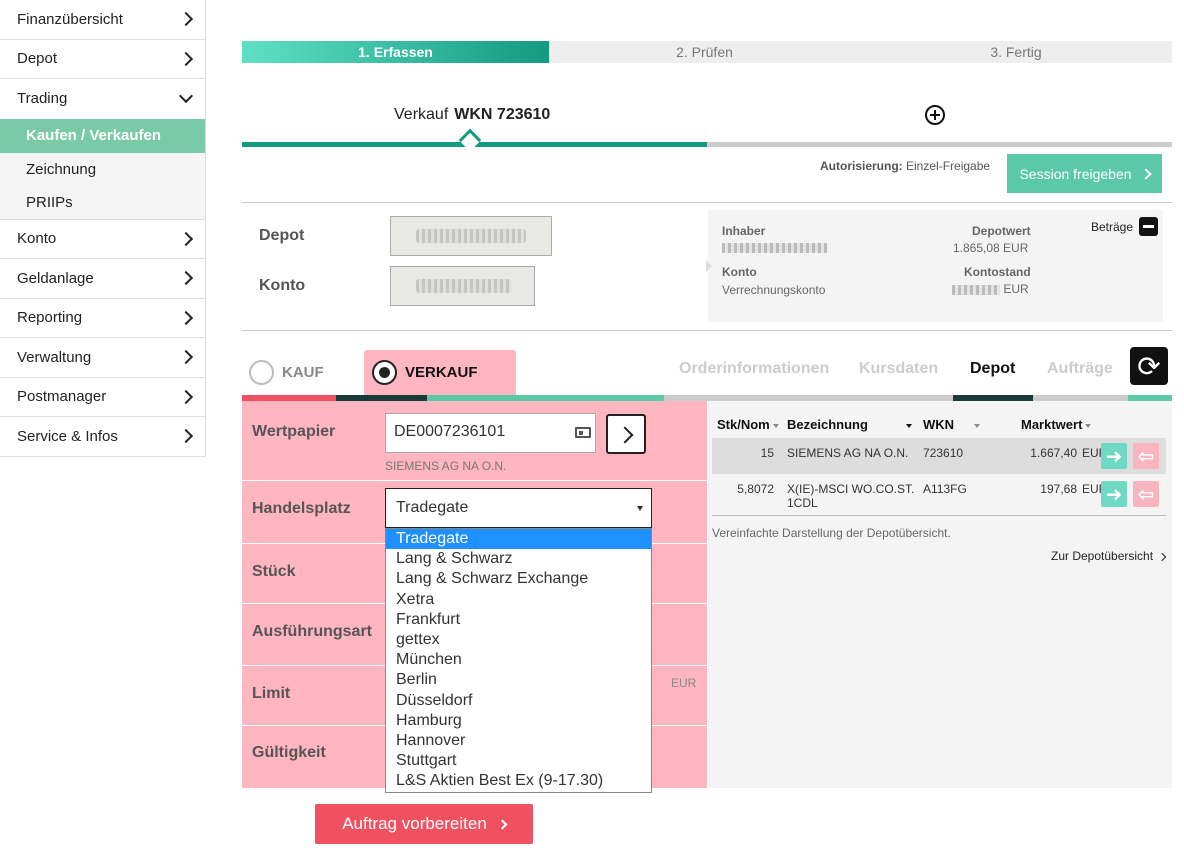 The height and width of the screenshot is (854, 1184). I want to click on dropdown-option: Hamburg, so click(518, 721).